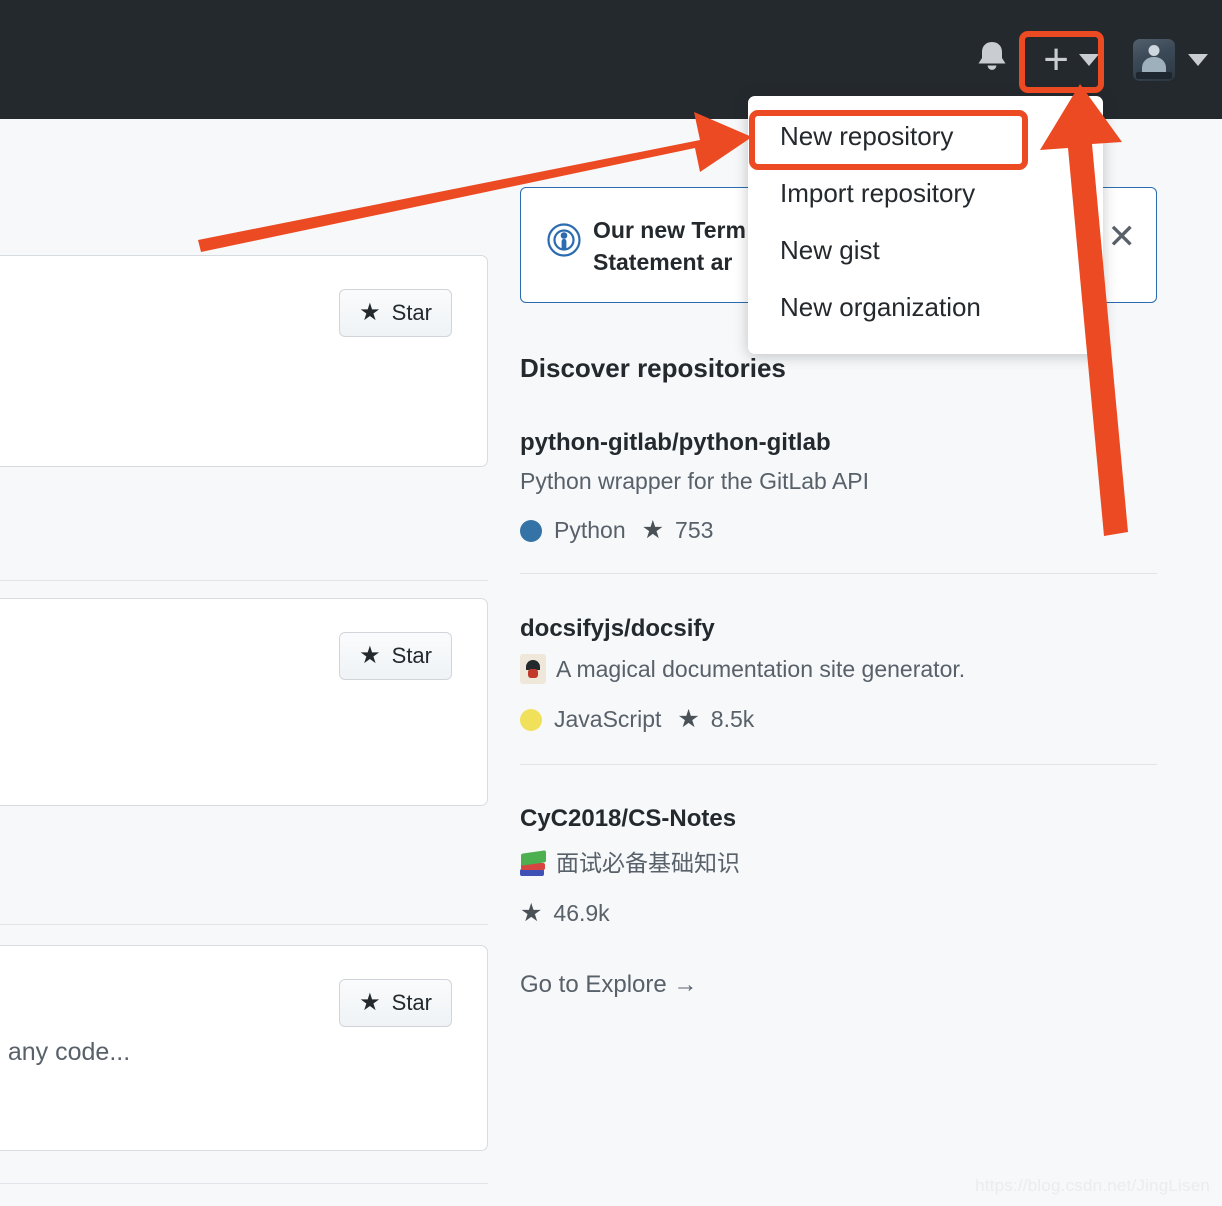 The image size is (1222, 1206). What do you see at coordinates (838, 913) in the screenshot?
I see `repo-meta: ★ 46.9k` at bounding box center [838, 913].